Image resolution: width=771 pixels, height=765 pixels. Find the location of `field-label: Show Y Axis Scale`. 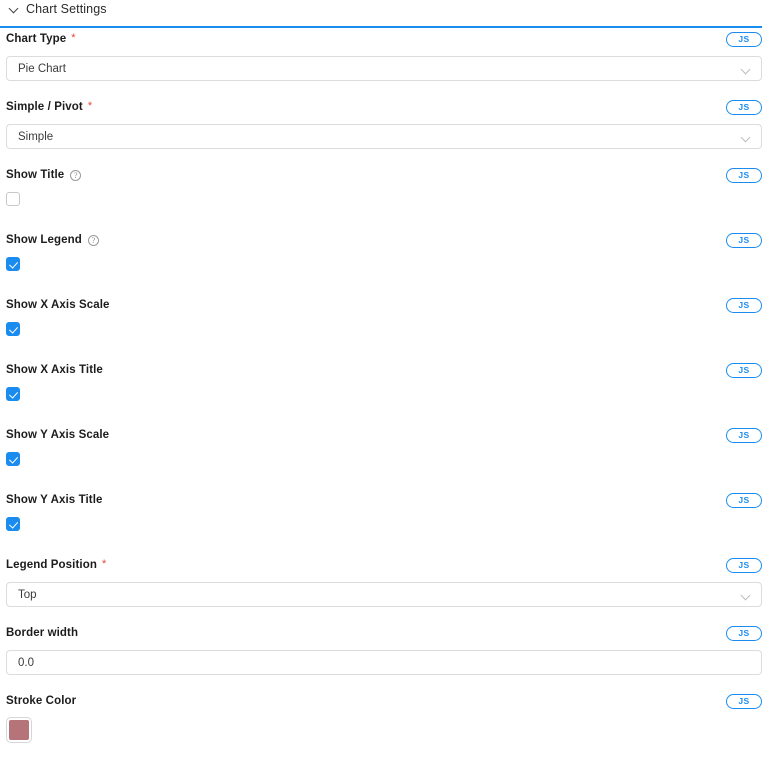

field-label: Show Y Axis Scale is located at coordinates (58, 435).